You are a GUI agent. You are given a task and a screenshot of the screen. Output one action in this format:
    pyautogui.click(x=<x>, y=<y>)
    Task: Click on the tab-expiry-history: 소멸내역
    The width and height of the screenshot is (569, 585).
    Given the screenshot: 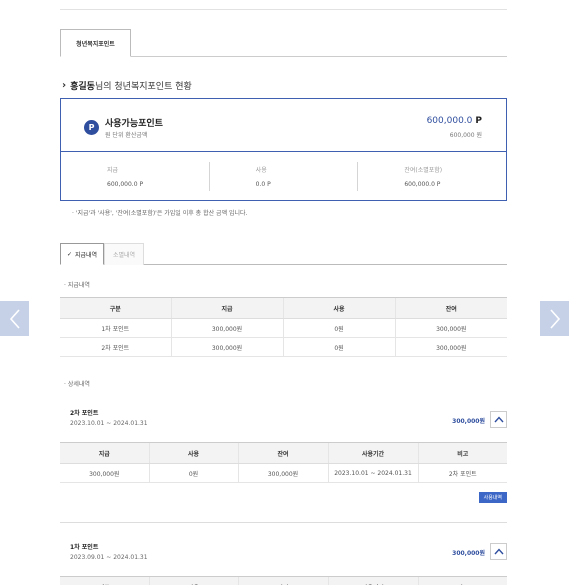 What is the action you would take?
    pyautogui.click(x=124, y=254)
    